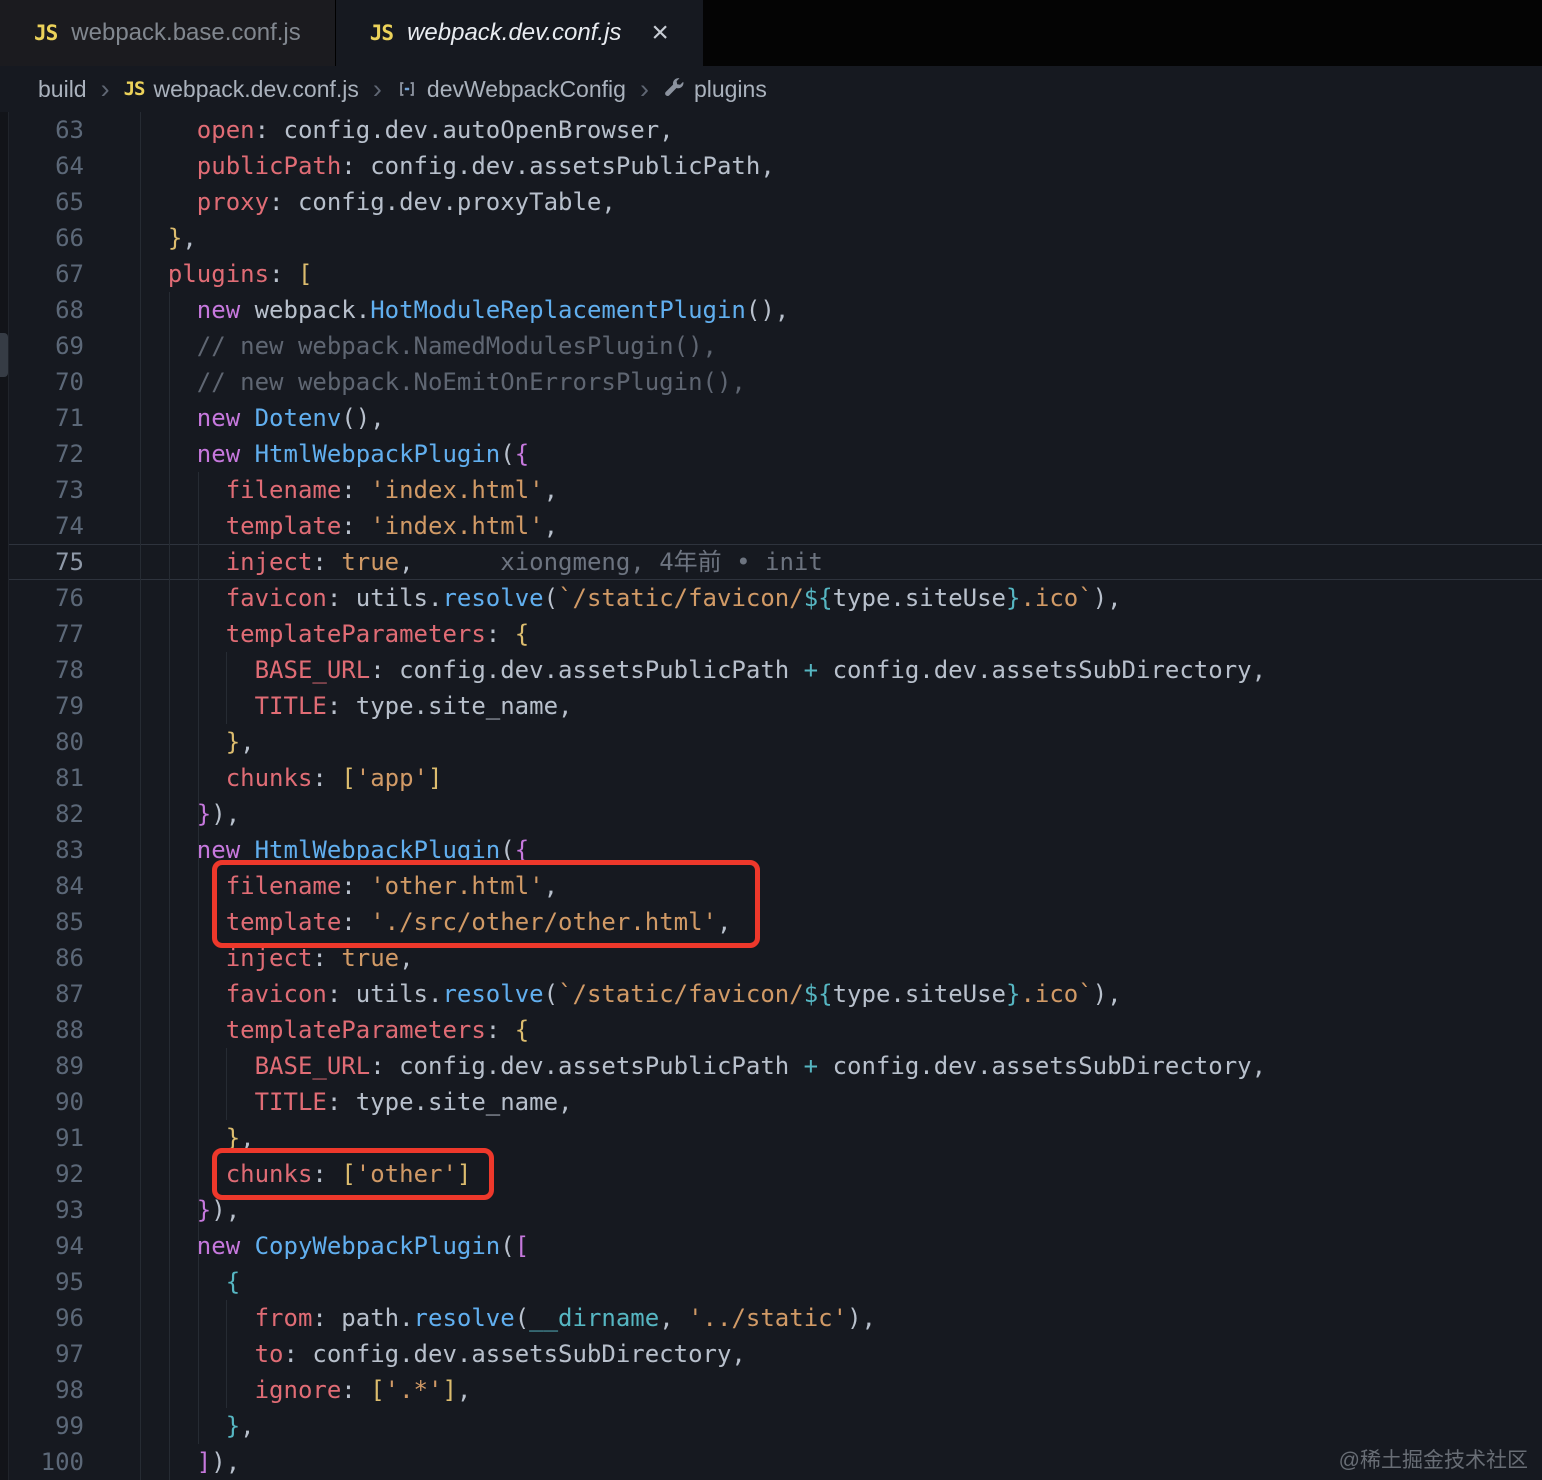 This screenshot has width=1542, height=1480. Describe the element at coordinates (771, 1390) in the screenshot. I see `code-line-98: 98 ignore: ['.*'],` at that location.